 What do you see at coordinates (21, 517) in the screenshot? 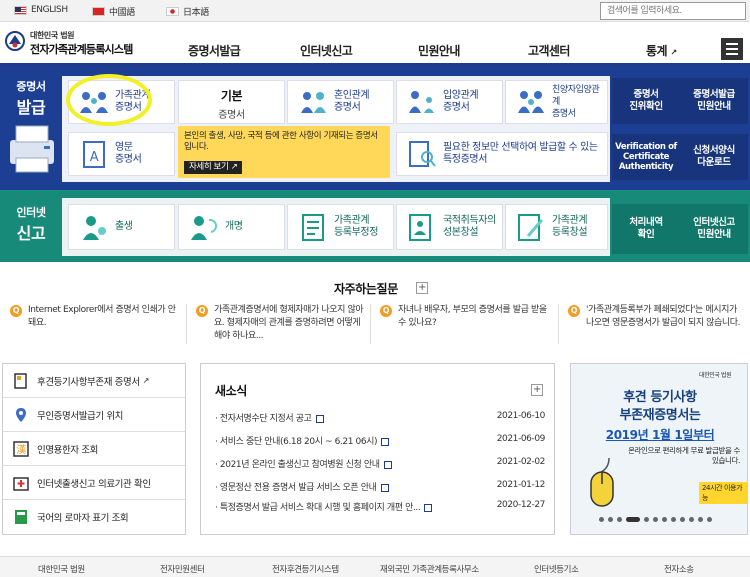
I see `book-icon` at bounding box center [21, 517].